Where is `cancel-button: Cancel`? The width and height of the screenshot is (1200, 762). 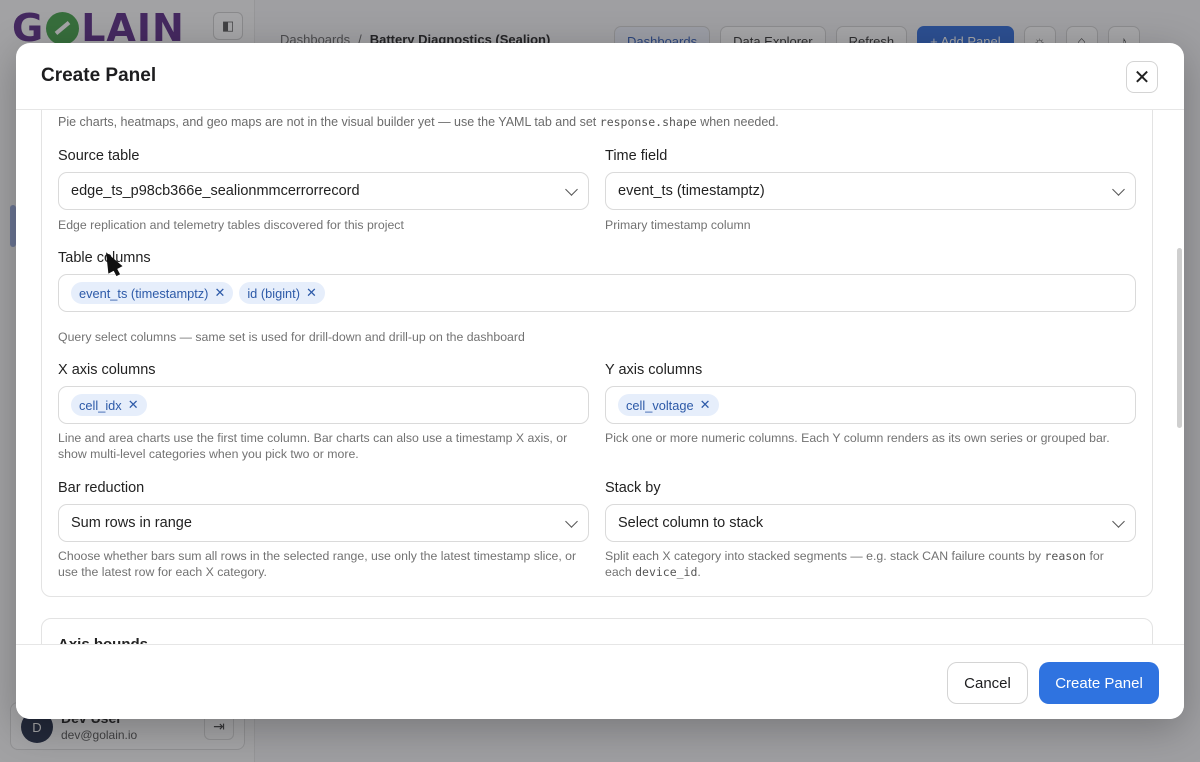
cancel-button: Cancel is located at coordinates (987, 683).